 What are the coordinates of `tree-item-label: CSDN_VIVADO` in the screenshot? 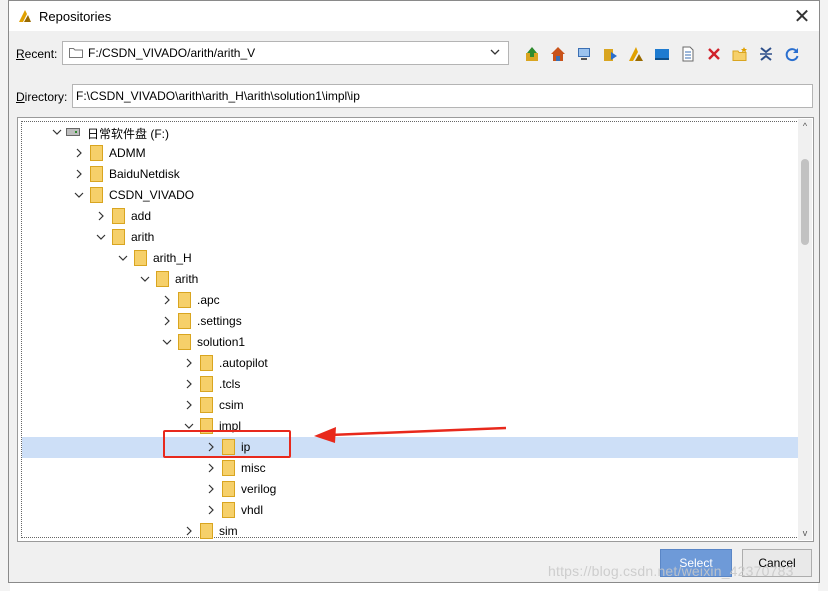 It's located at (152, 195).